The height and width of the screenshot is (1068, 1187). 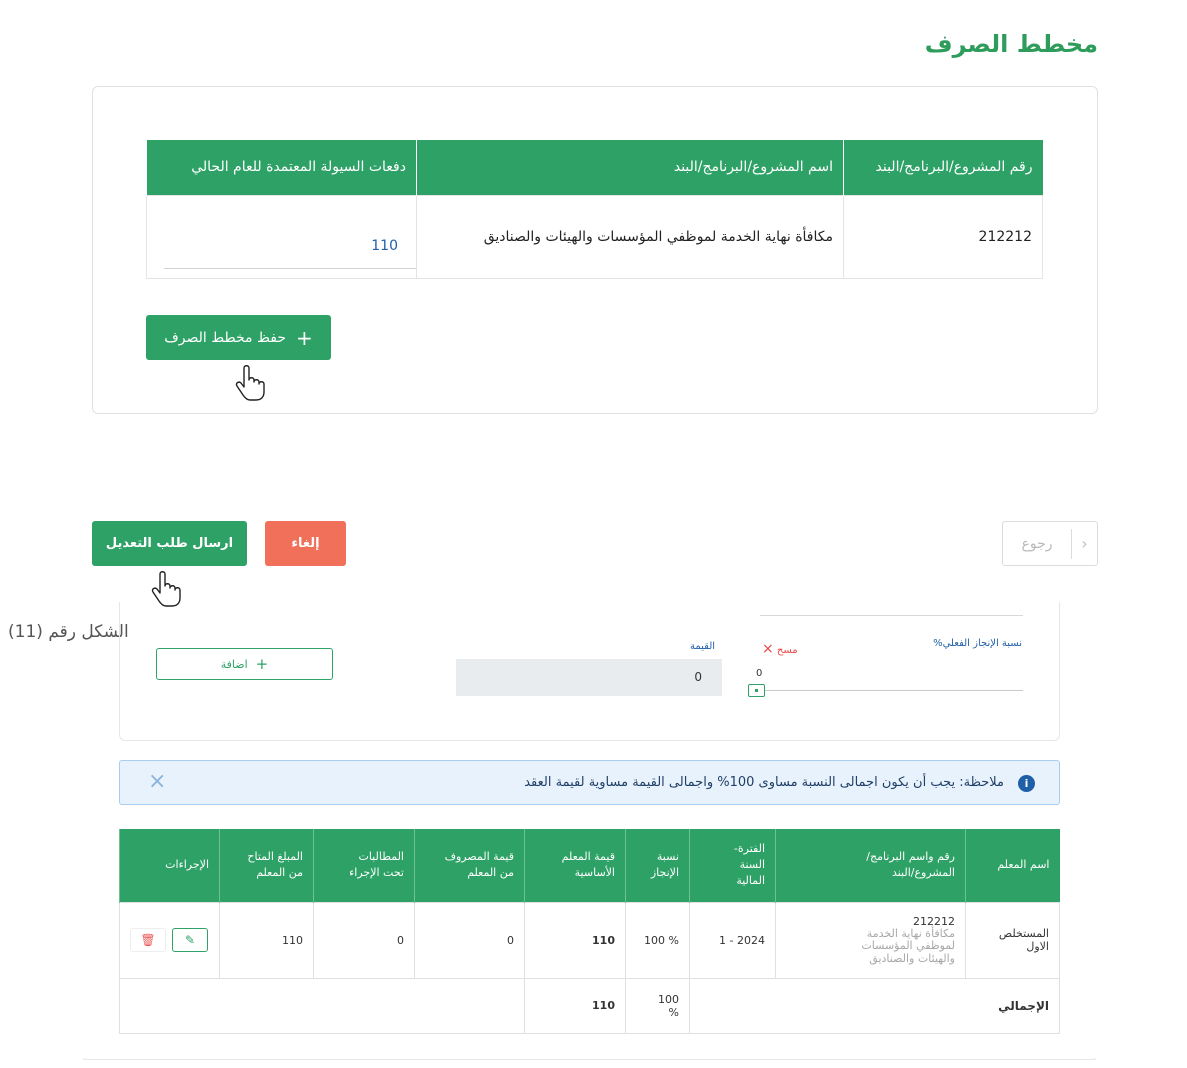 What do you see at coordinates (1012, 865) in the screenshot?
I see `header-milestone-name: اسم المعلم` at bounding box center [1012, 865].